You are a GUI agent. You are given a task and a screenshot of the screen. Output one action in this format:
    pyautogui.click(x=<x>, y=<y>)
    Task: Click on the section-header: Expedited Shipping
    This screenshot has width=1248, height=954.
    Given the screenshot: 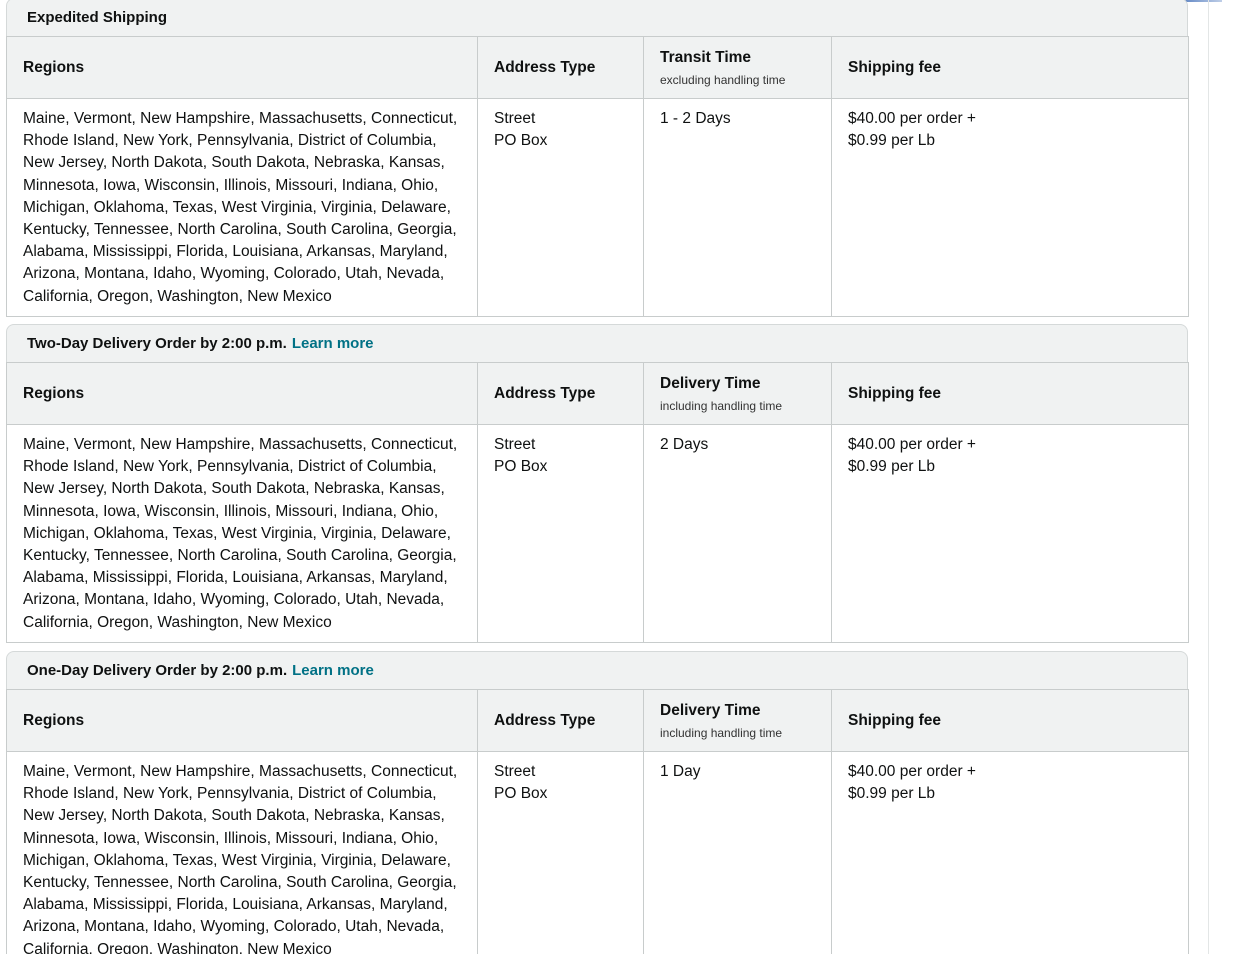 What is the action you would take?
    pyautogui.click(x=597, y=18)
    